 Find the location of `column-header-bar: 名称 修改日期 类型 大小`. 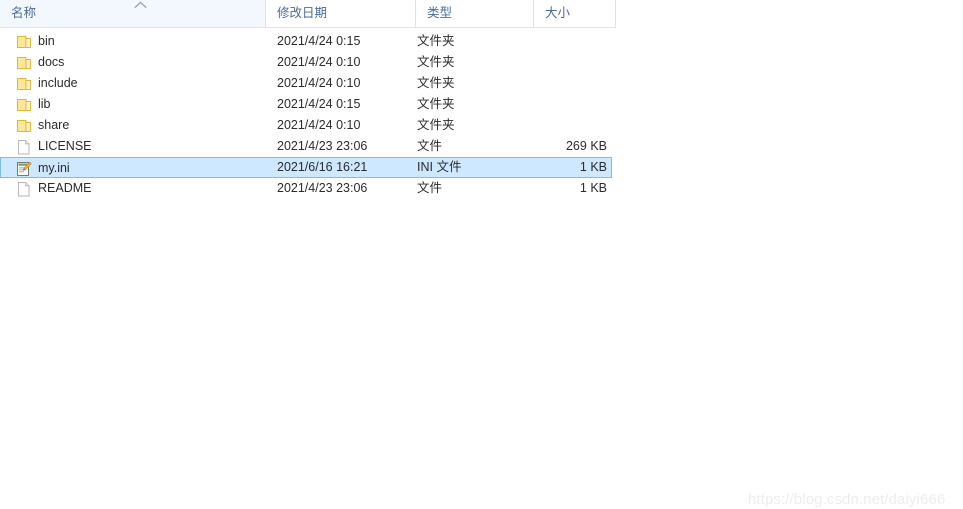

column-header-bar: 名称 修改日期 类型 大小 is located at coordinates (308, 14).